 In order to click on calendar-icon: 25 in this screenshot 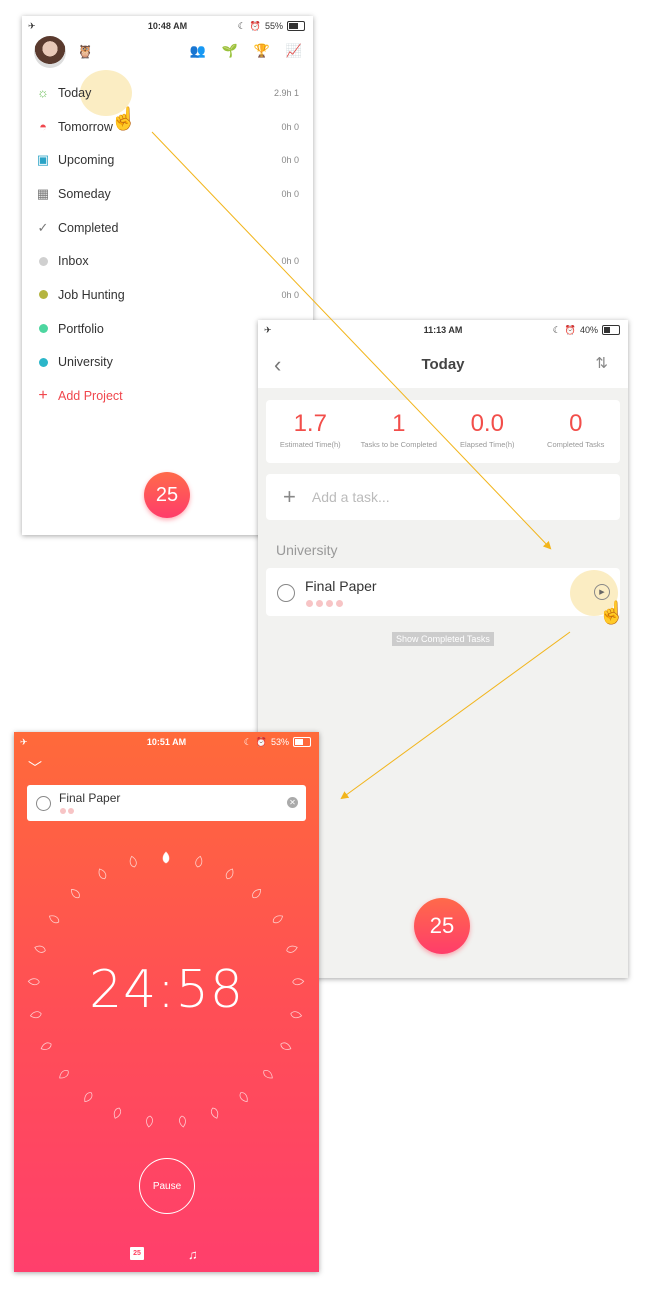, I will do `click(137, 1253)`.